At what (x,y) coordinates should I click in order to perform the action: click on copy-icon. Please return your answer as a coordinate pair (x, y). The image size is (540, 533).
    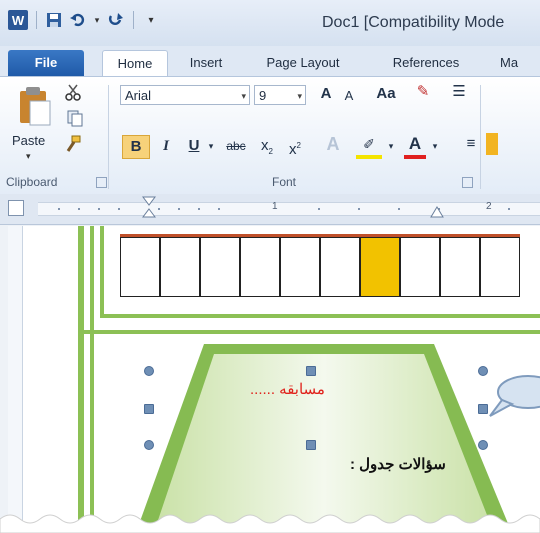
    Looking at the image, I should click on (75, 118).